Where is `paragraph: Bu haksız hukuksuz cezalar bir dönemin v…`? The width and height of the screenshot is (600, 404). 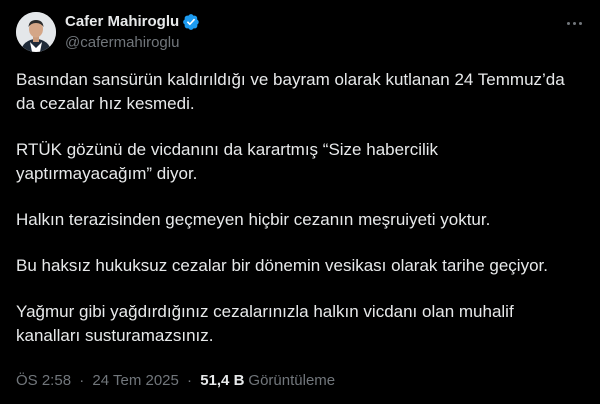
paragraph: Bu haksız hukuksuz cezalar bir dönemin v… is located at coordinates (301, 266).